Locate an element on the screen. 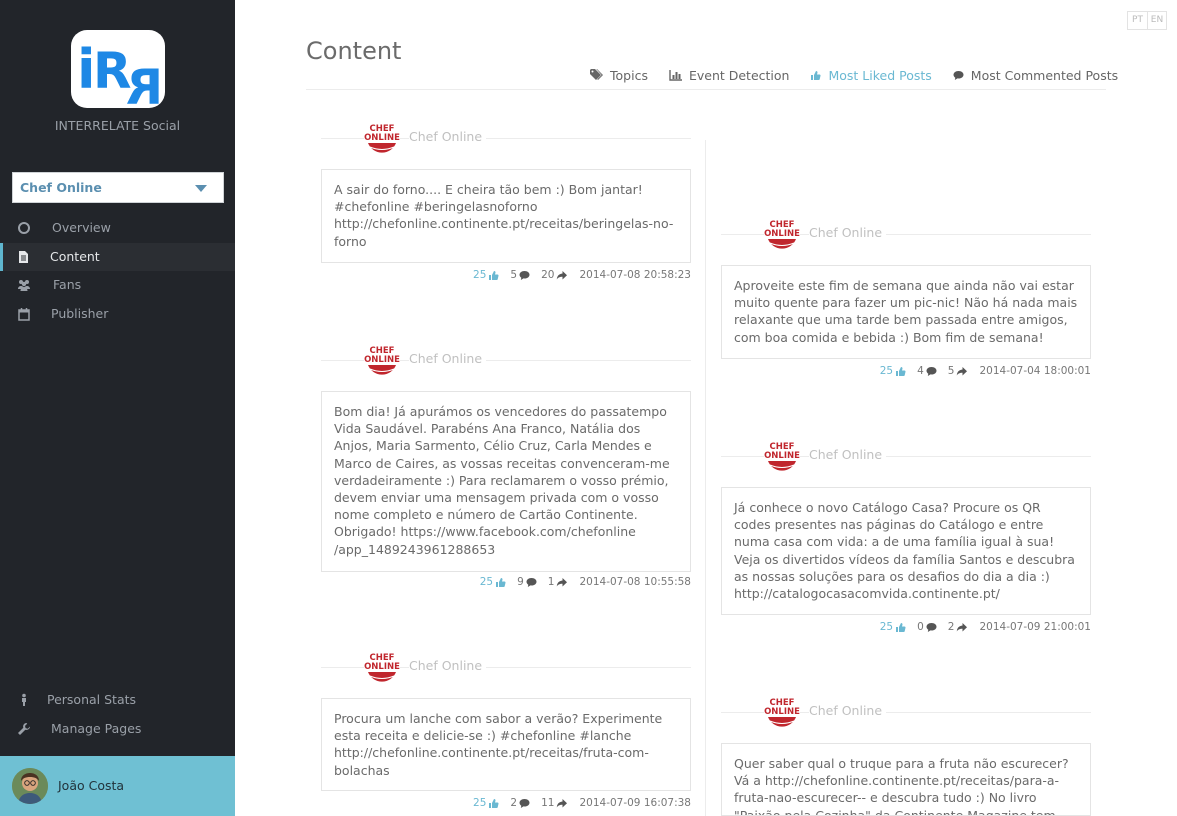  sidebar-item-label: Content is located at coordinates (75, 256).